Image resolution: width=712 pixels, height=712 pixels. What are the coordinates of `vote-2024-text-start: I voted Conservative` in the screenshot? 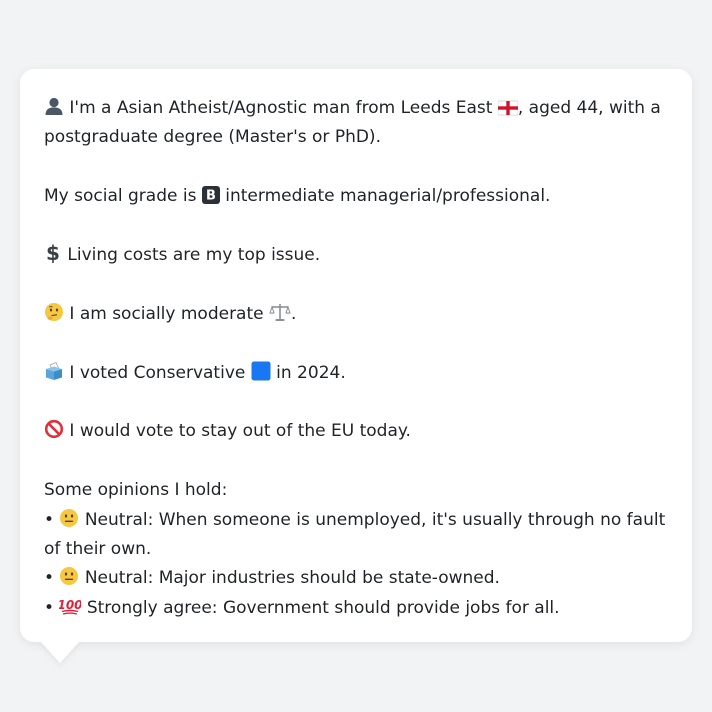 It's located at (157, 372).